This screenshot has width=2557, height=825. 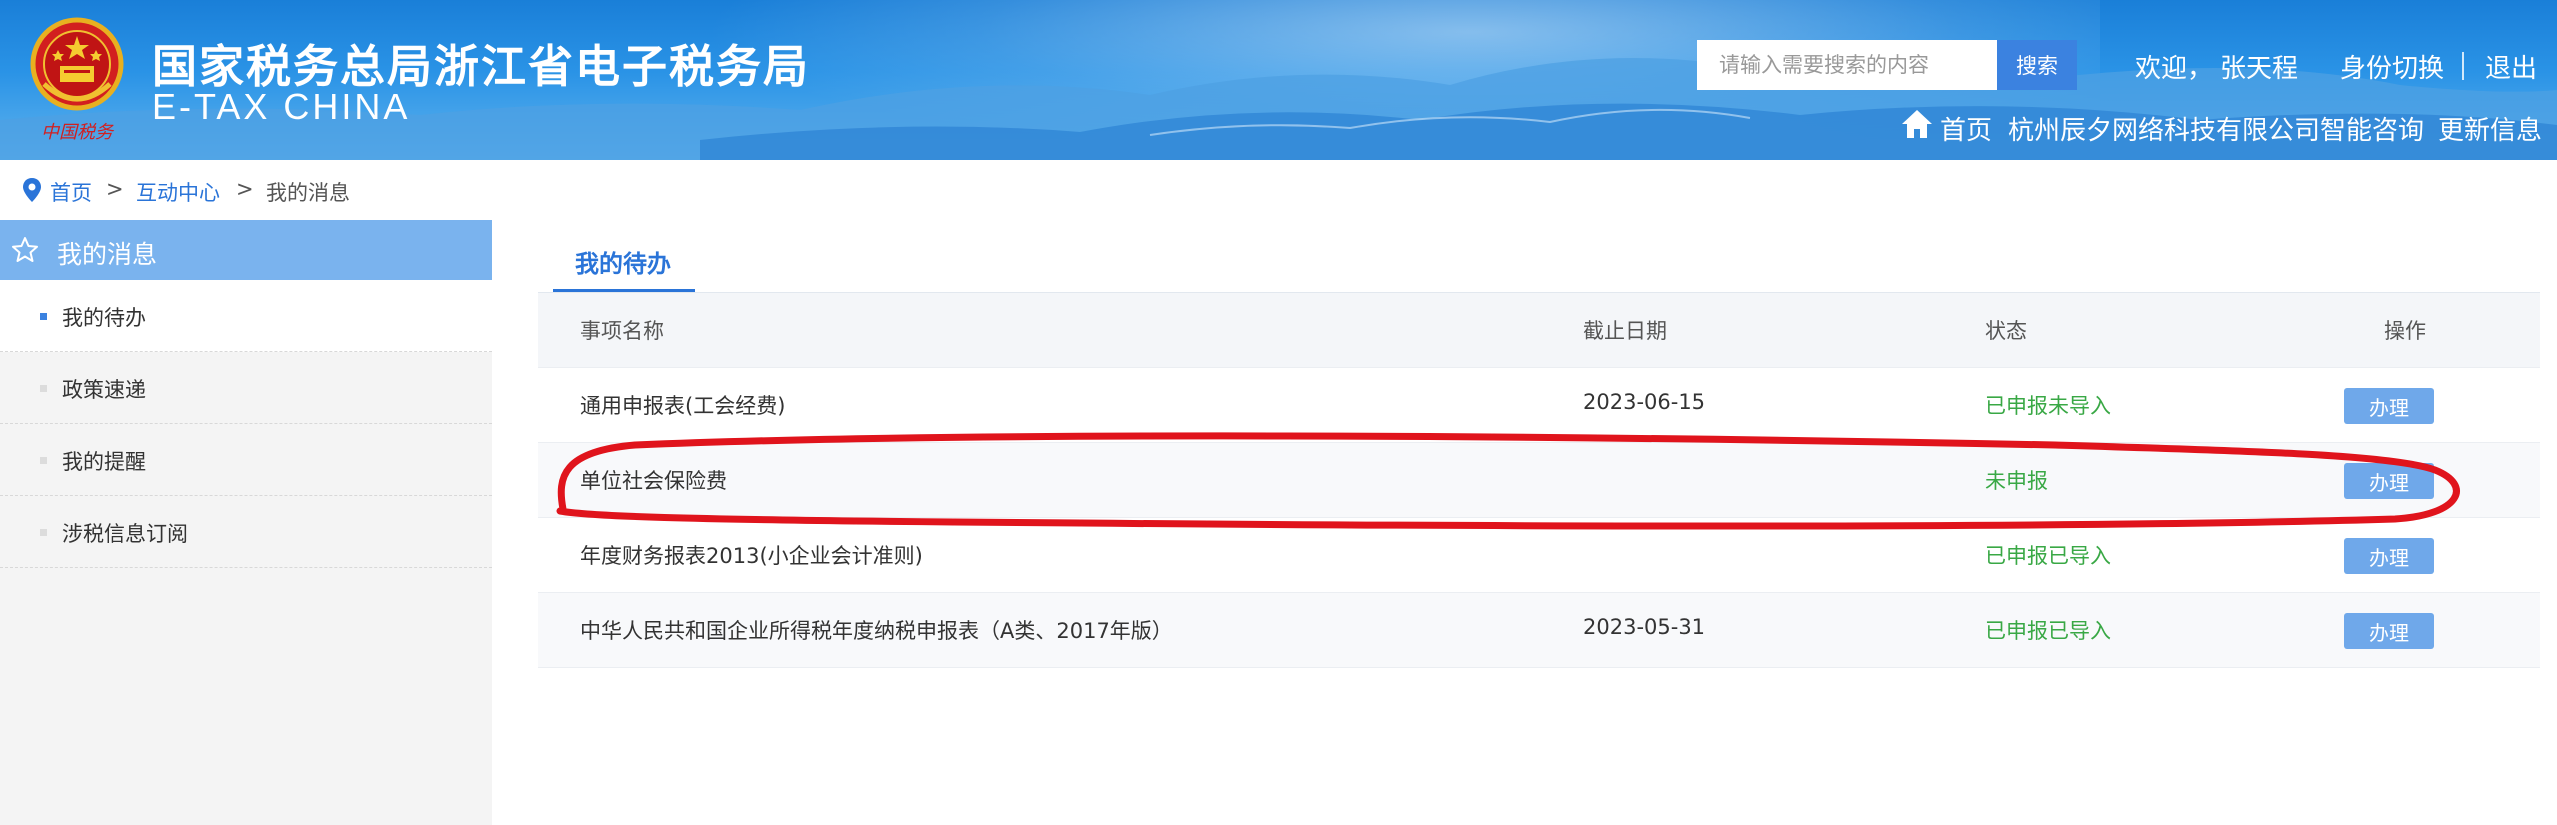 What do you see at coordinates (308, 193) in the screenshot?
I see `breadcrumb-current: 我的消息` at bounding box center [308, 193].